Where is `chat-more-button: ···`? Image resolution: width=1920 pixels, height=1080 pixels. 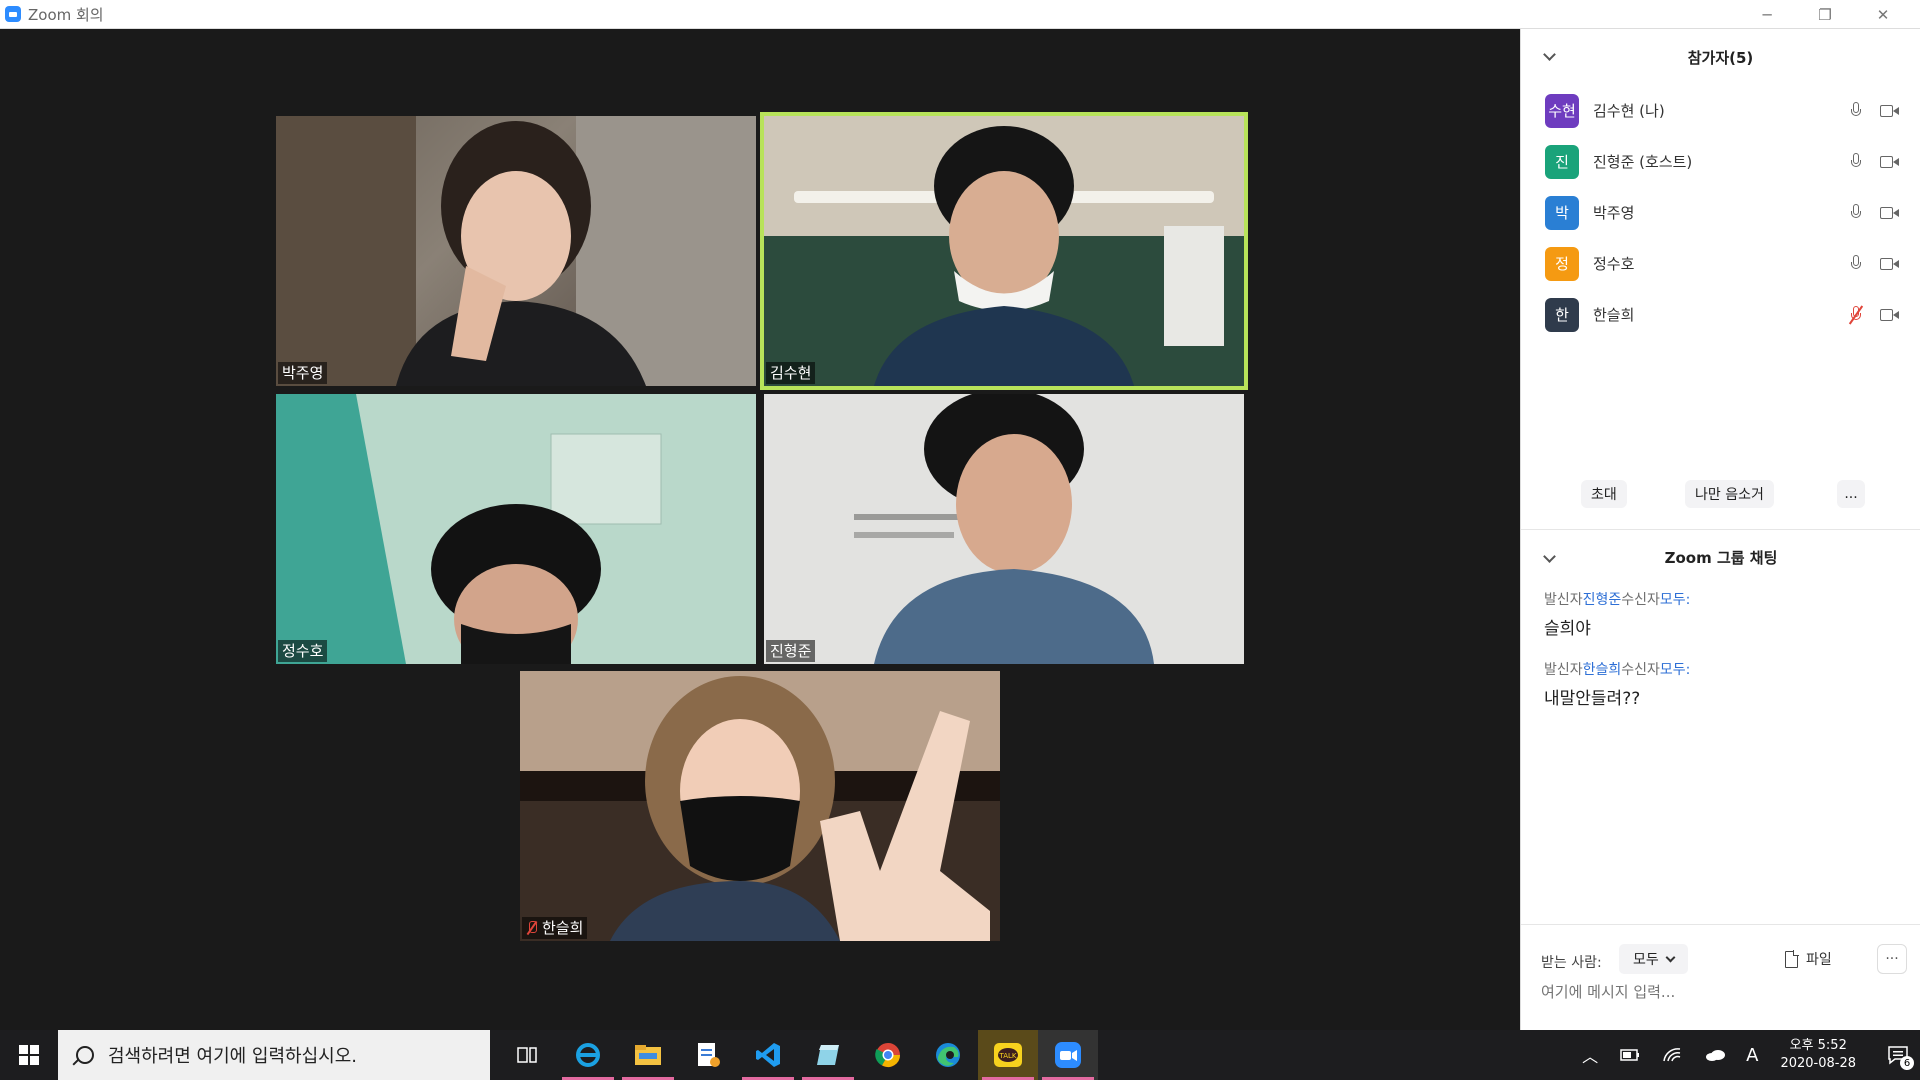 chat-more-button: ··· is located at coordinates (1892, 959).